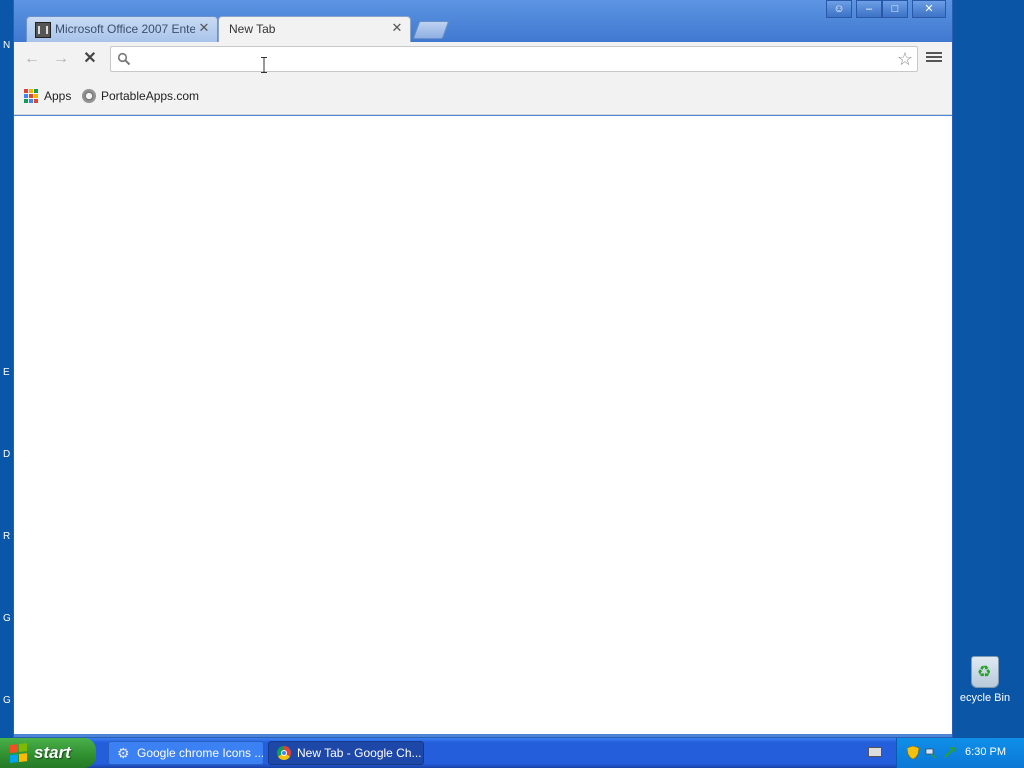 The image size is (1024, 768). What do you see at coordinates (985, 672) in the screenshot?
I see `recycle-bin-icon` at bounding box center [985, 672].